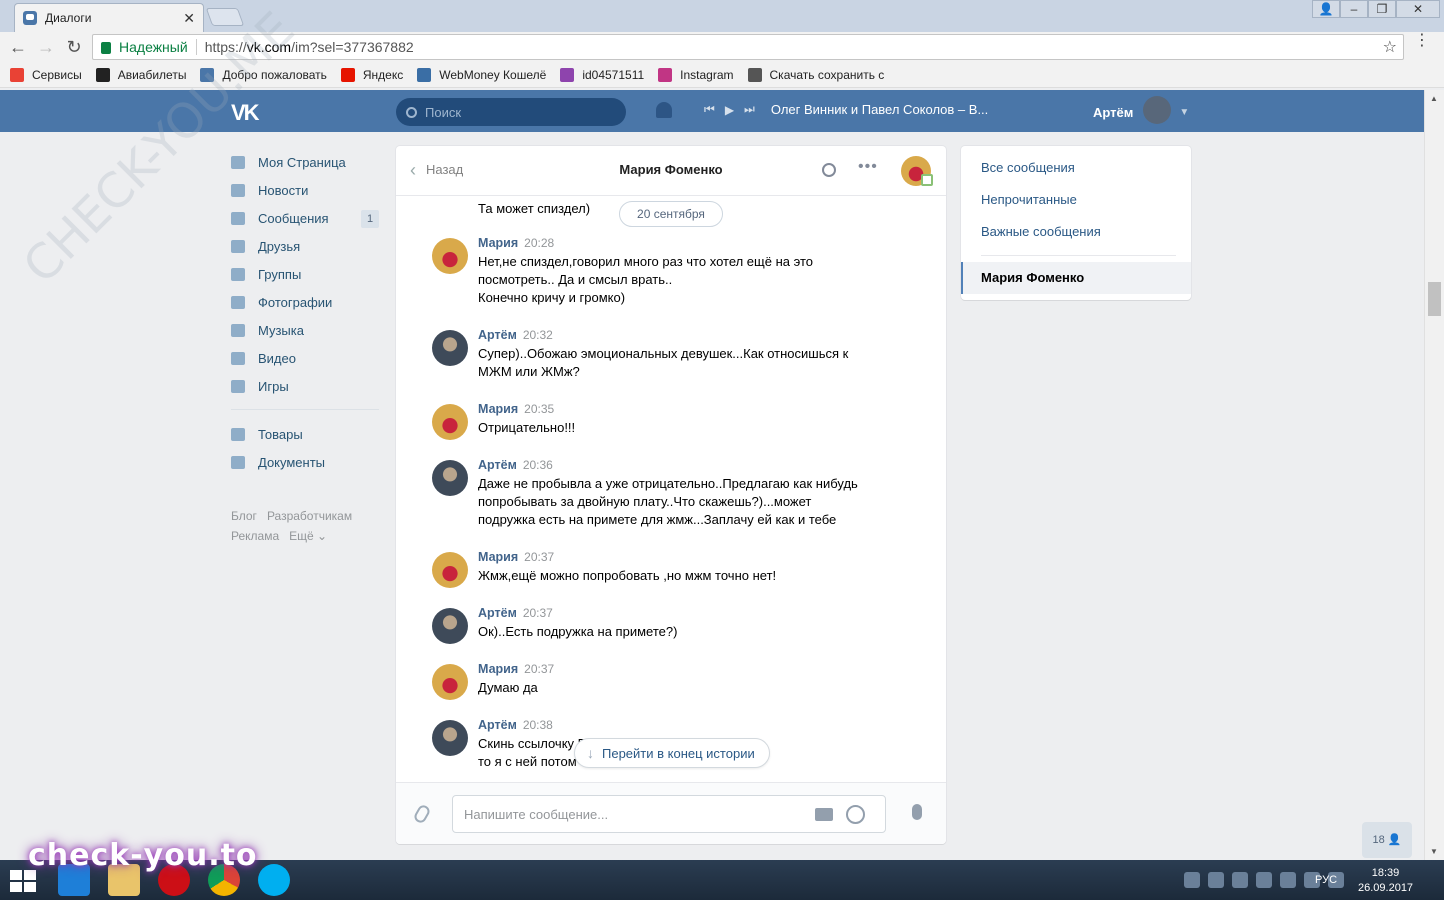 The image size is (1444, 900). I want to click on reload-icon: ↻, so click(74, 47).